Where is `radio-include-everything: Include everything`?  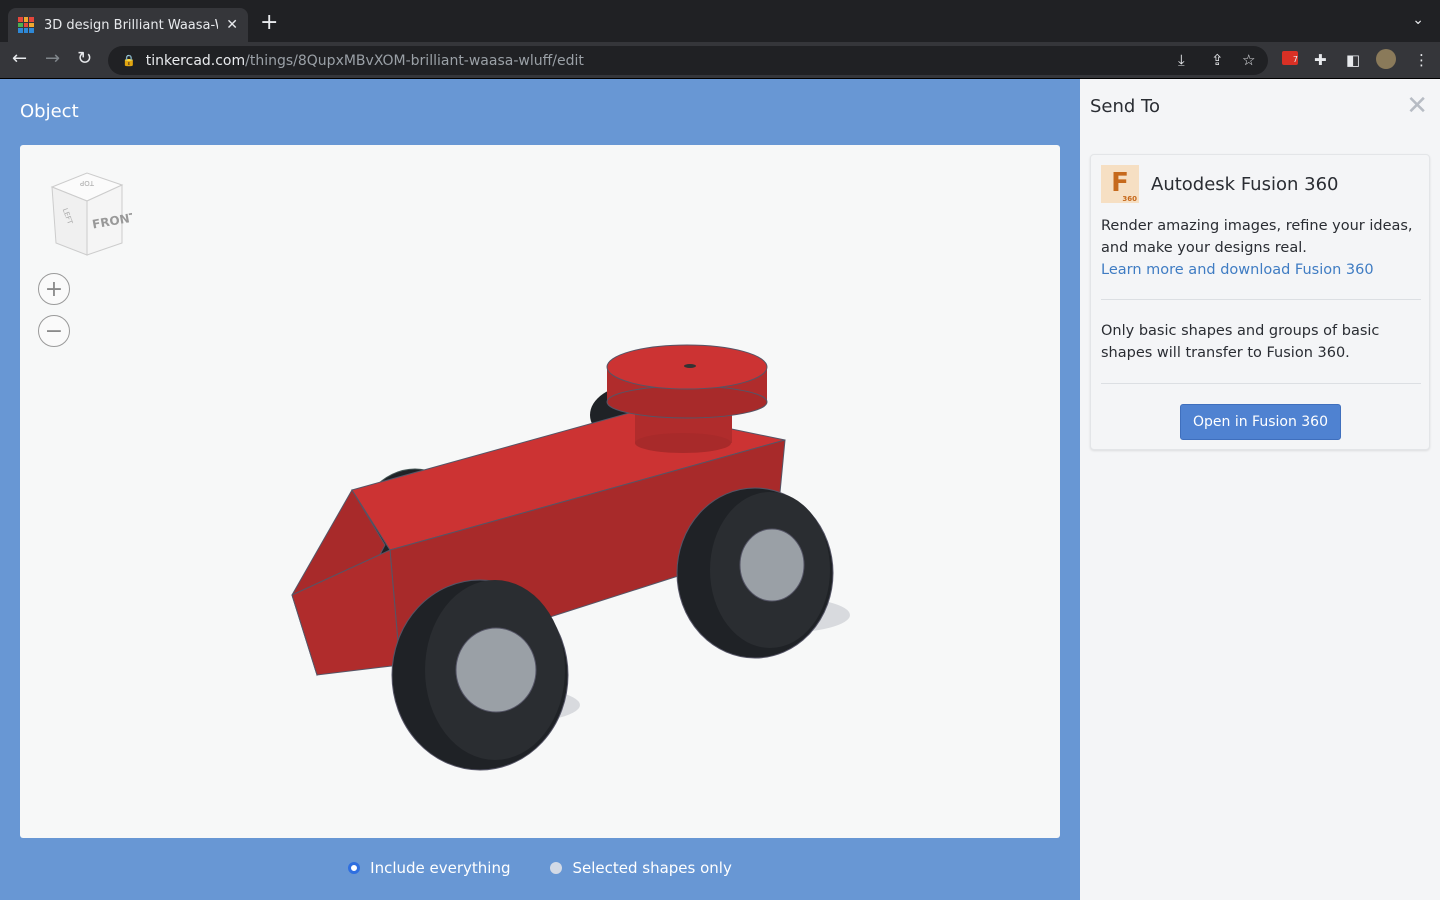
radio-include-everything: Include everything is located at coordinates (429, 868).